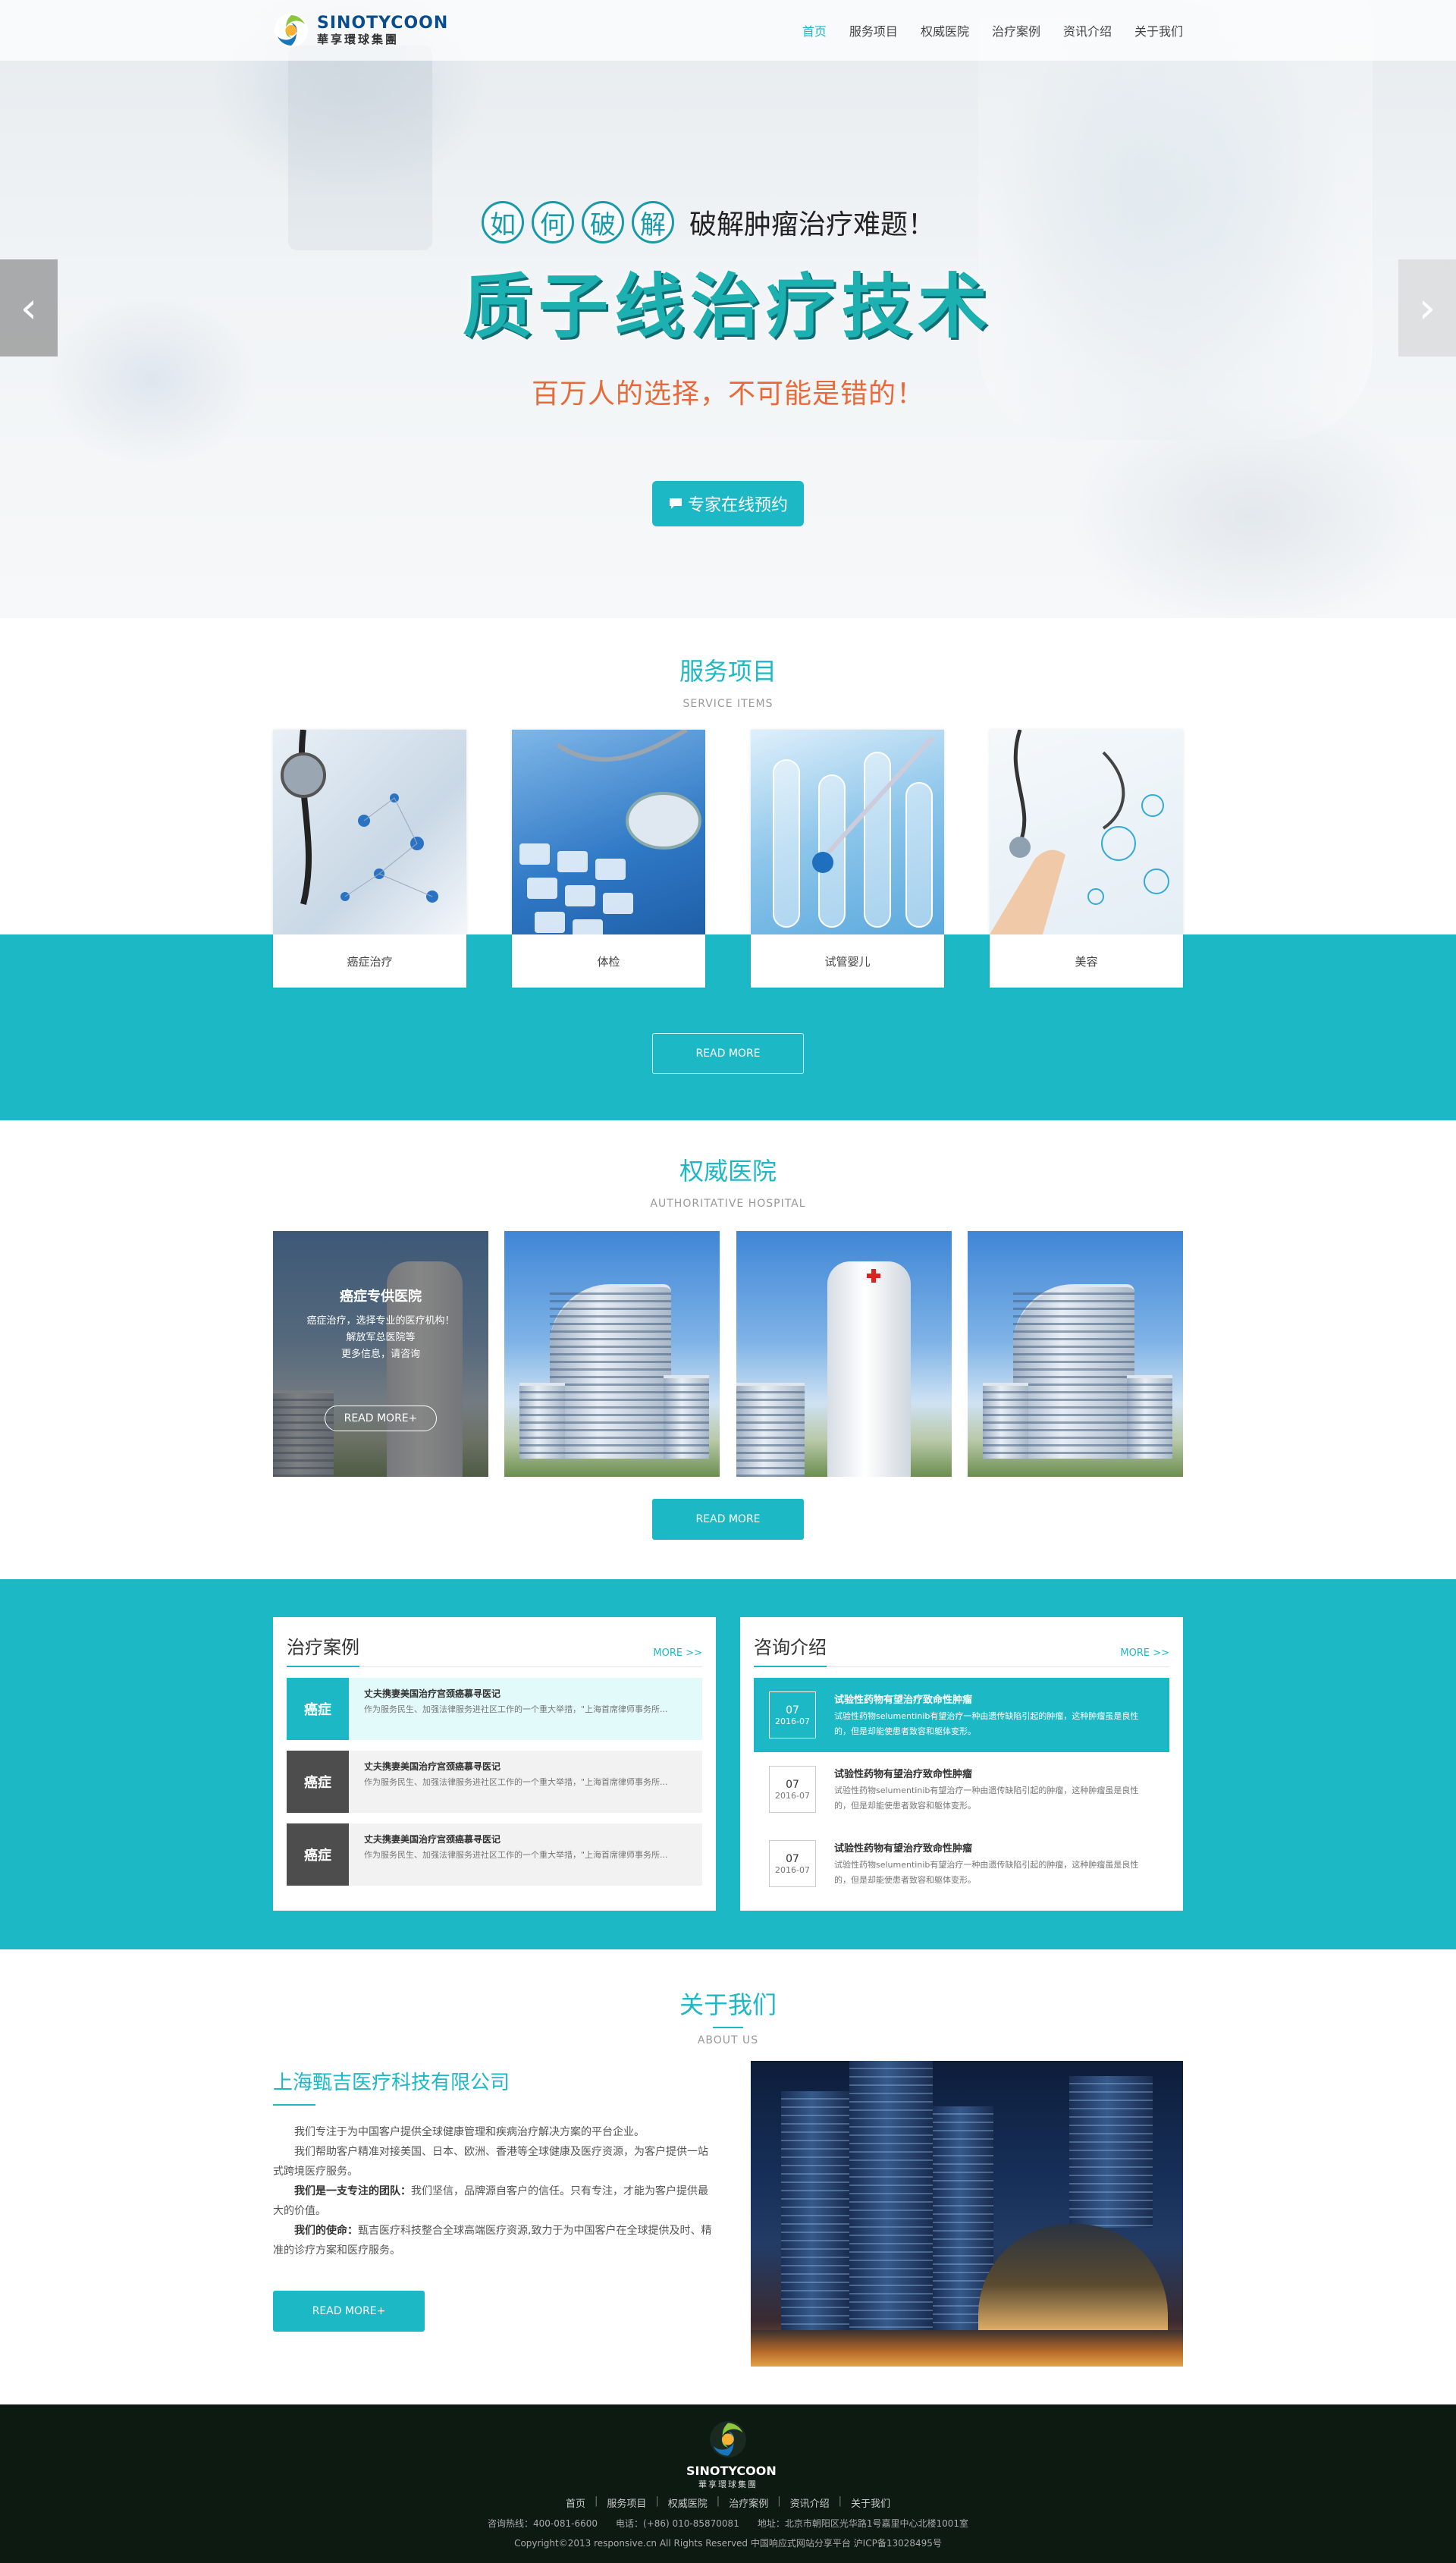  Describe the element at coordinates (677, 1653) in the screenshot. I see `cases-more-link: MORE >>` at that location.